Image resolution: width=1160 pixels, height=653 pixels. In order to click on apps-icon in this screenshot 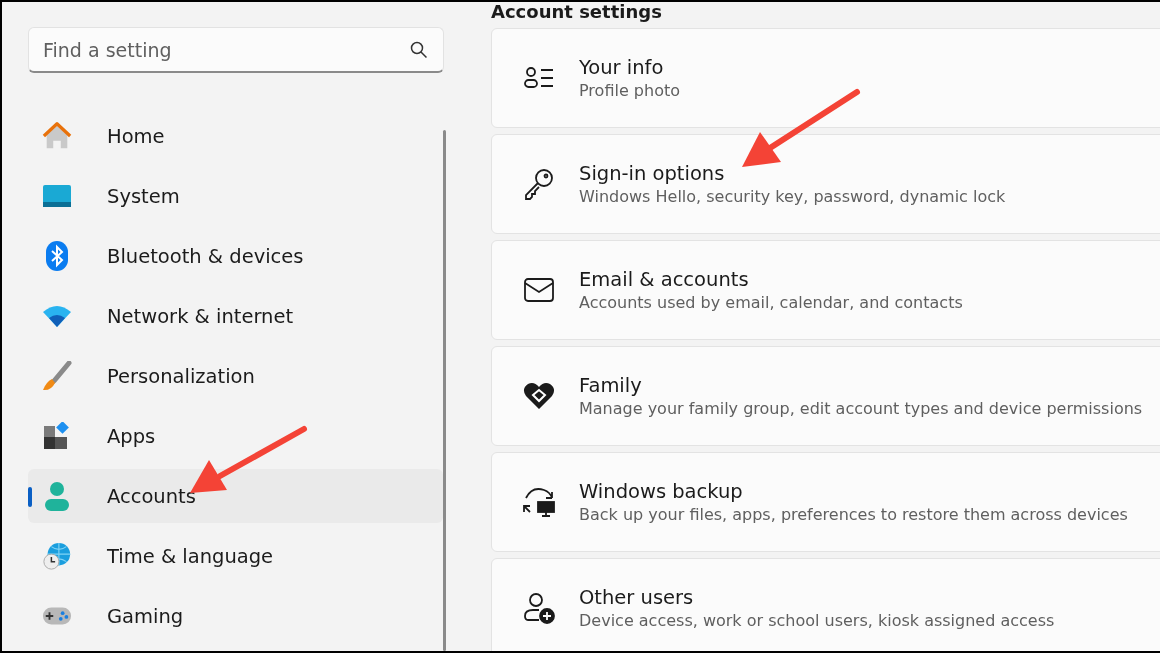, I will do `click(57, 436)`.